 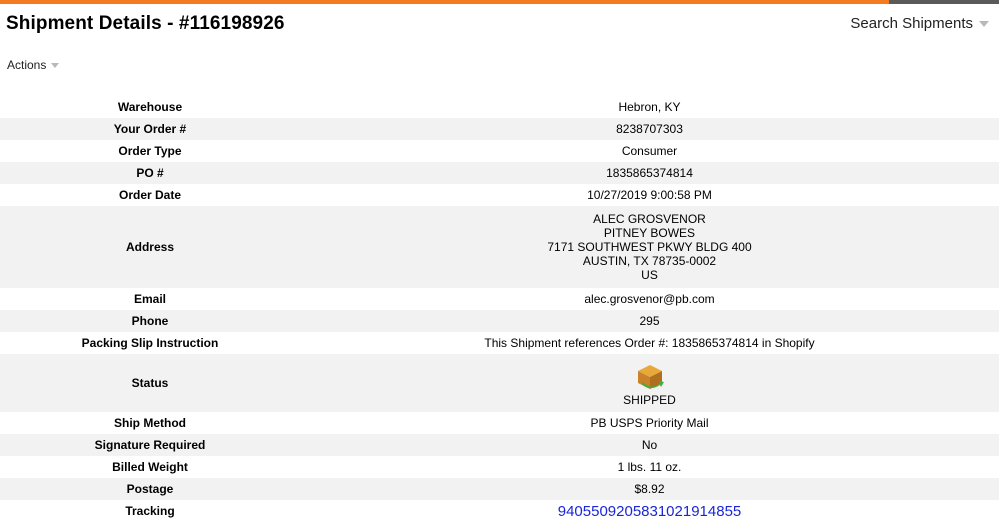 I want to click on row-label: Postage, so click(x=150, y=489).